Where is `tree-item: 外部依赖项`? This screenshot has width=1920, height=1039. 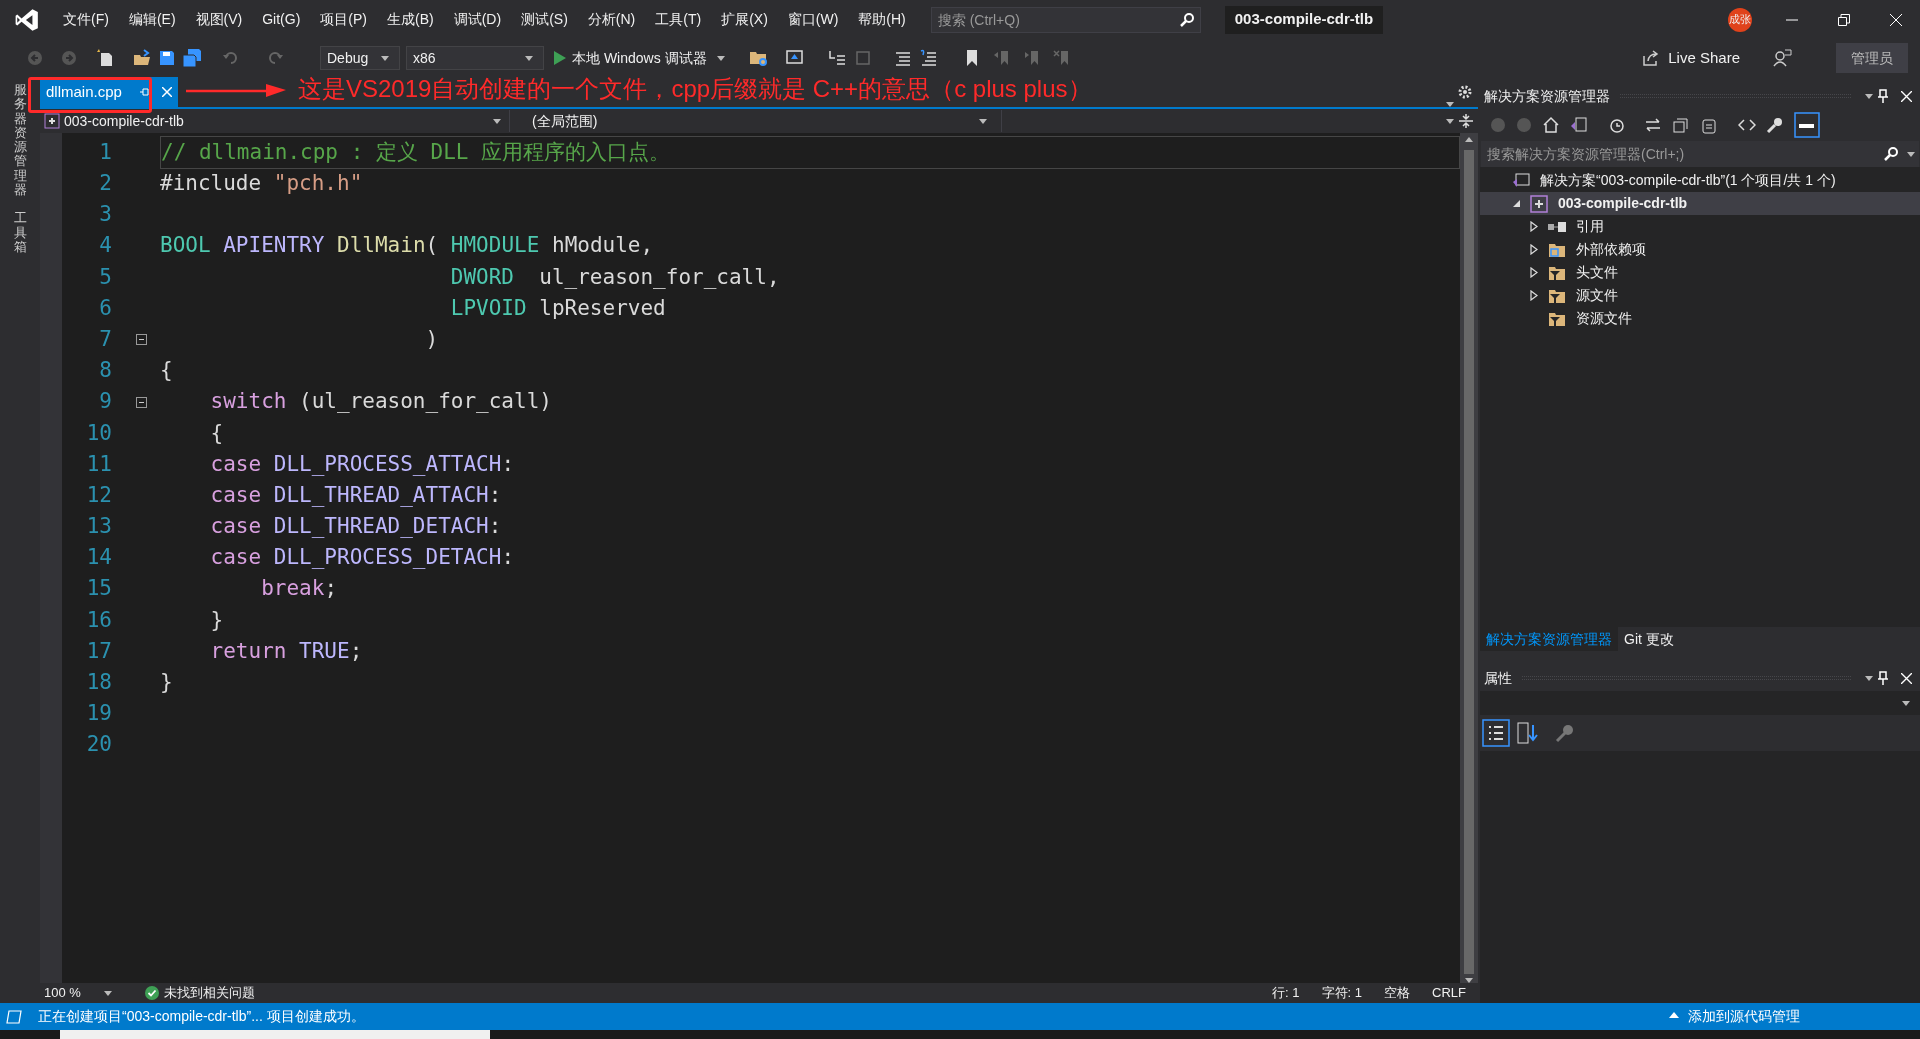
tree-item: 外部依赖项 is located at coordinates (1700, 249).